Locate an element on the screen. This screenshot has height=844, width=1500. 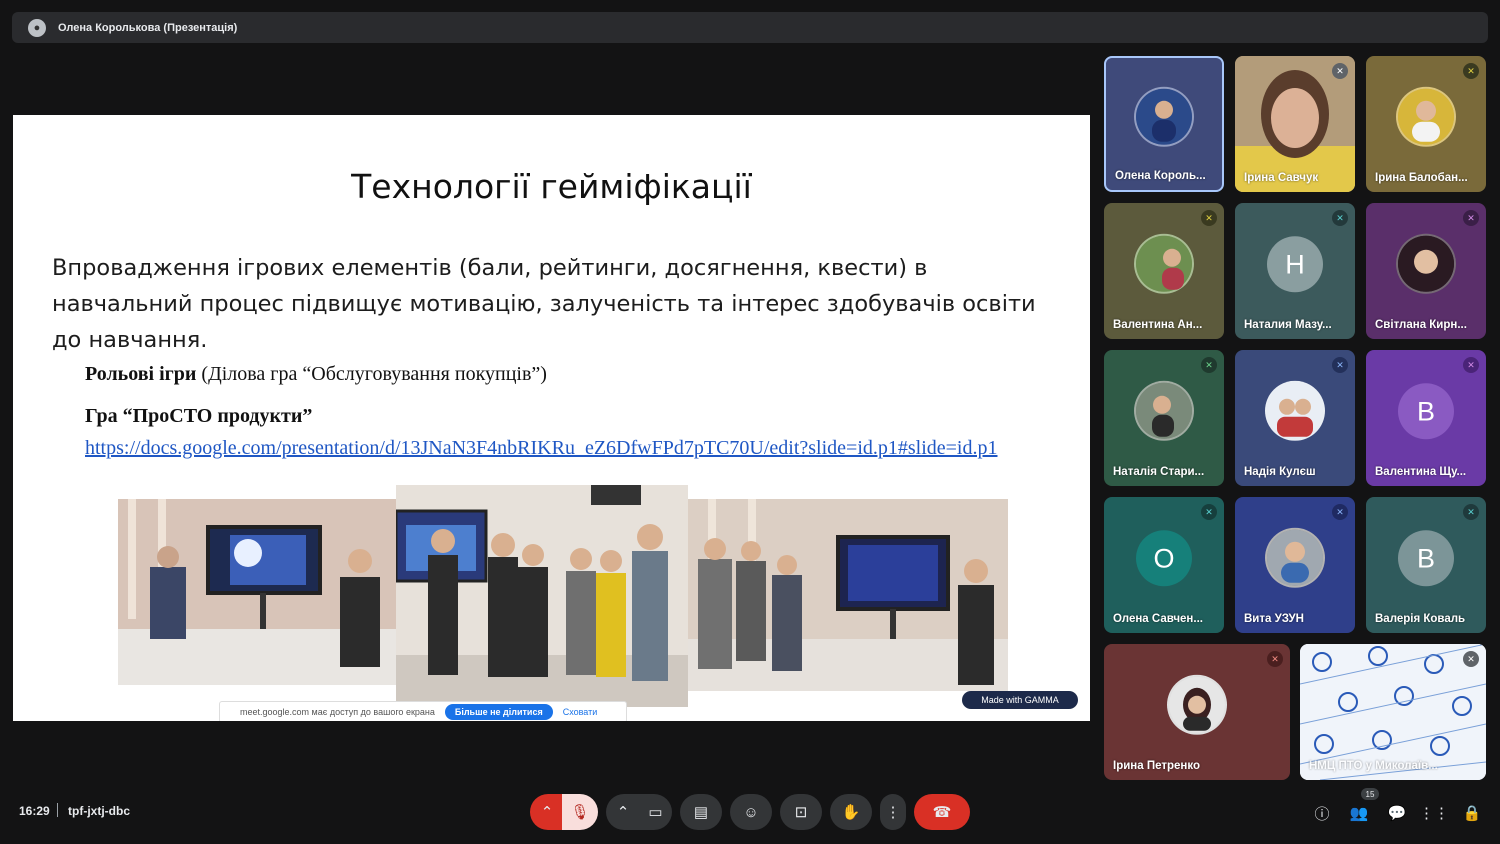
participant-count-badge: 15 is located at coordinates (1370, 794).